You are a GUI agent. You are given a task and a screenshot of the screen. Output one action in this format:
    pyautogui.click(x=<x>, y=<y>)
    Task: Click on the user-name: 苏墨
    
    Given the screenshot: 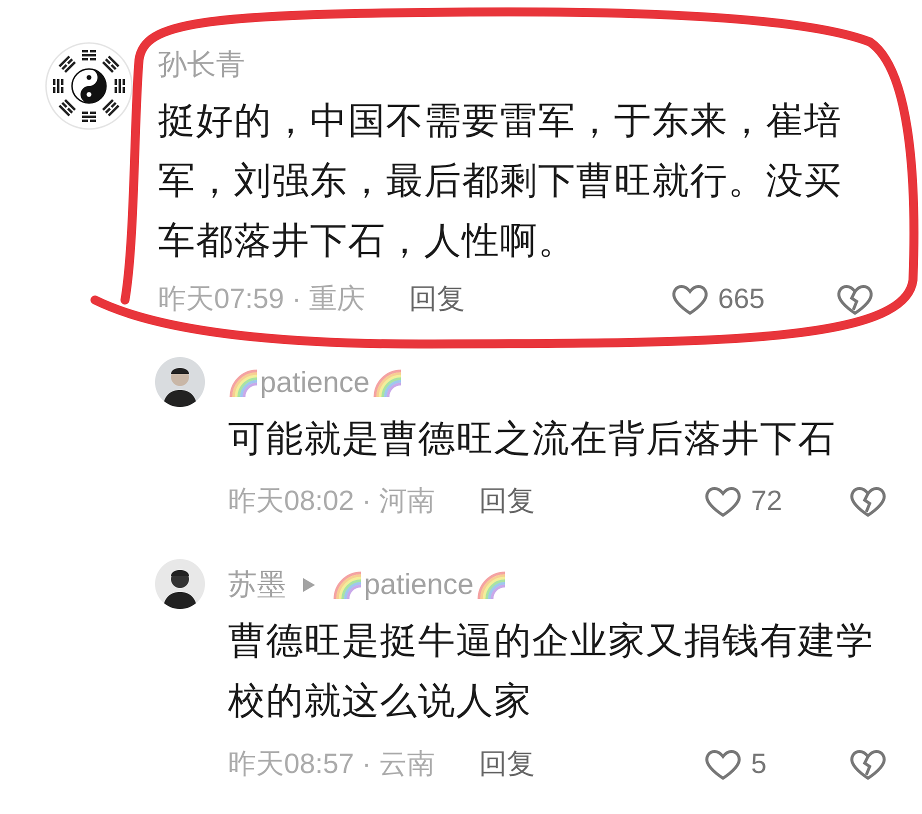 What is the action you would take?
    pyautogui.click(x=257, y=585)
    